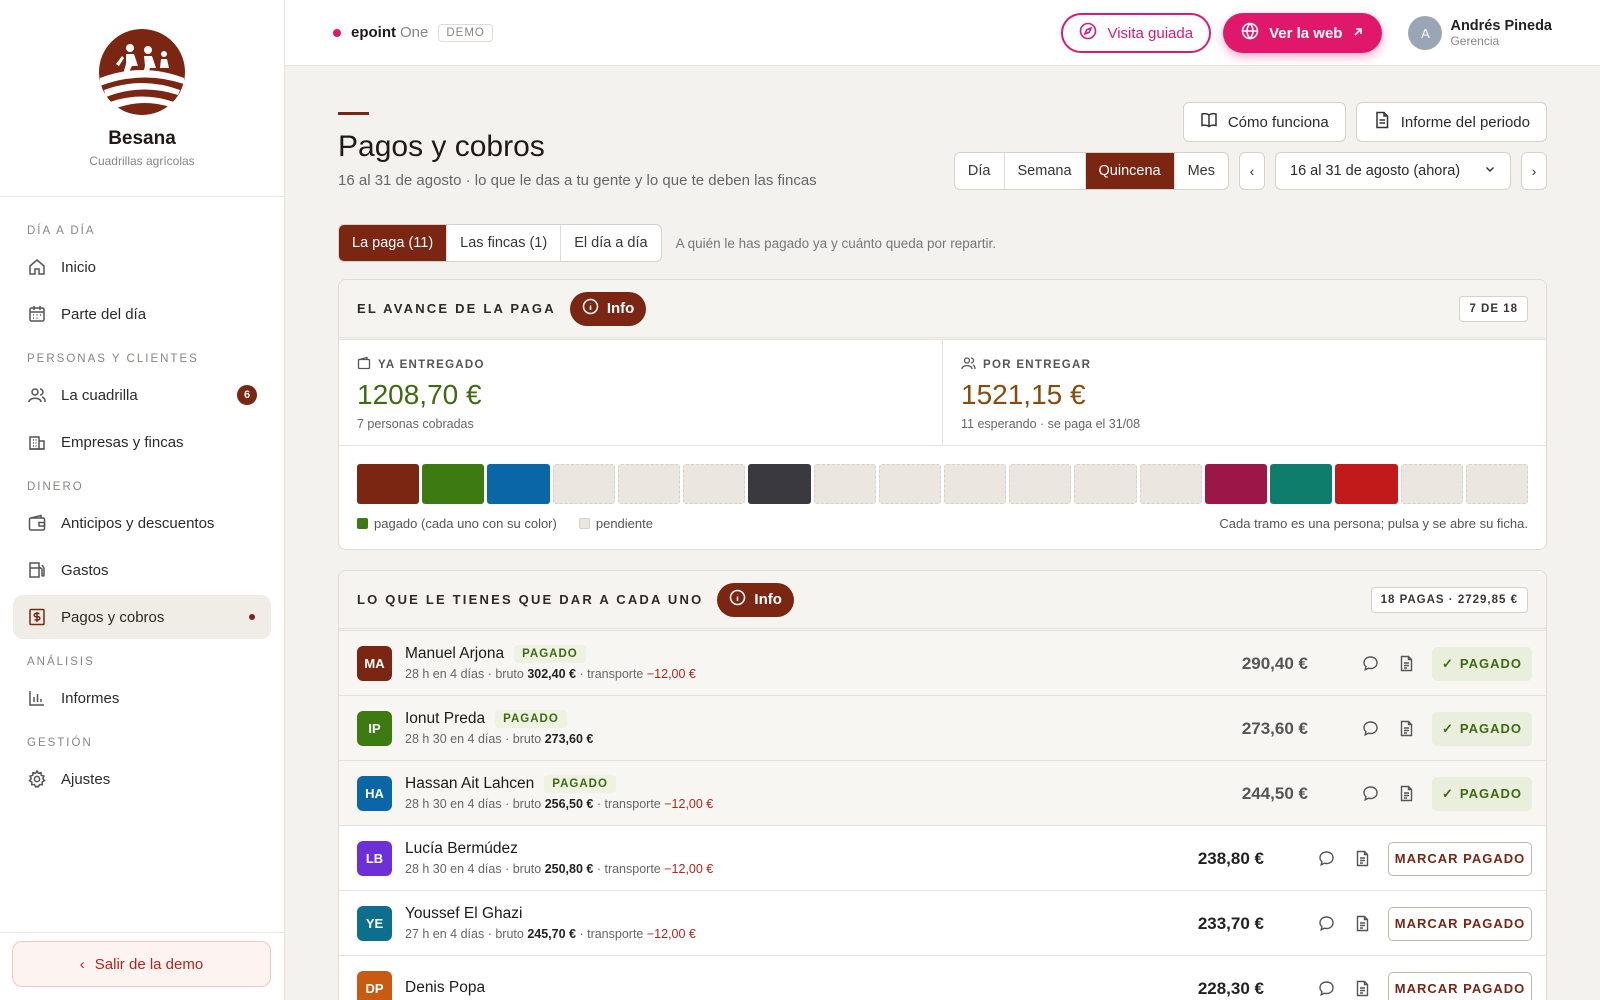 The image size is (1600, 1000). I want to click on worker-initials: LB, so click(374, 858).